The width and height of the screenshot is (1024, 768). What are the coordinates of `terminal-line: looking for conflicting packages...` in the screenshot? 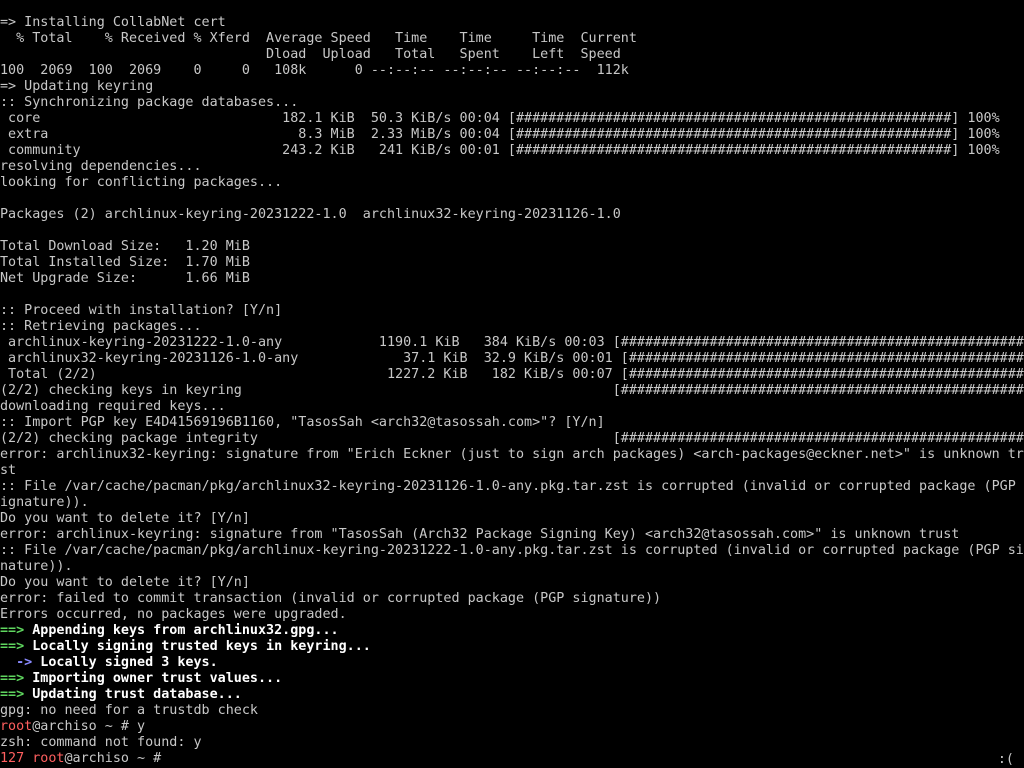 It's located at (512, 183).